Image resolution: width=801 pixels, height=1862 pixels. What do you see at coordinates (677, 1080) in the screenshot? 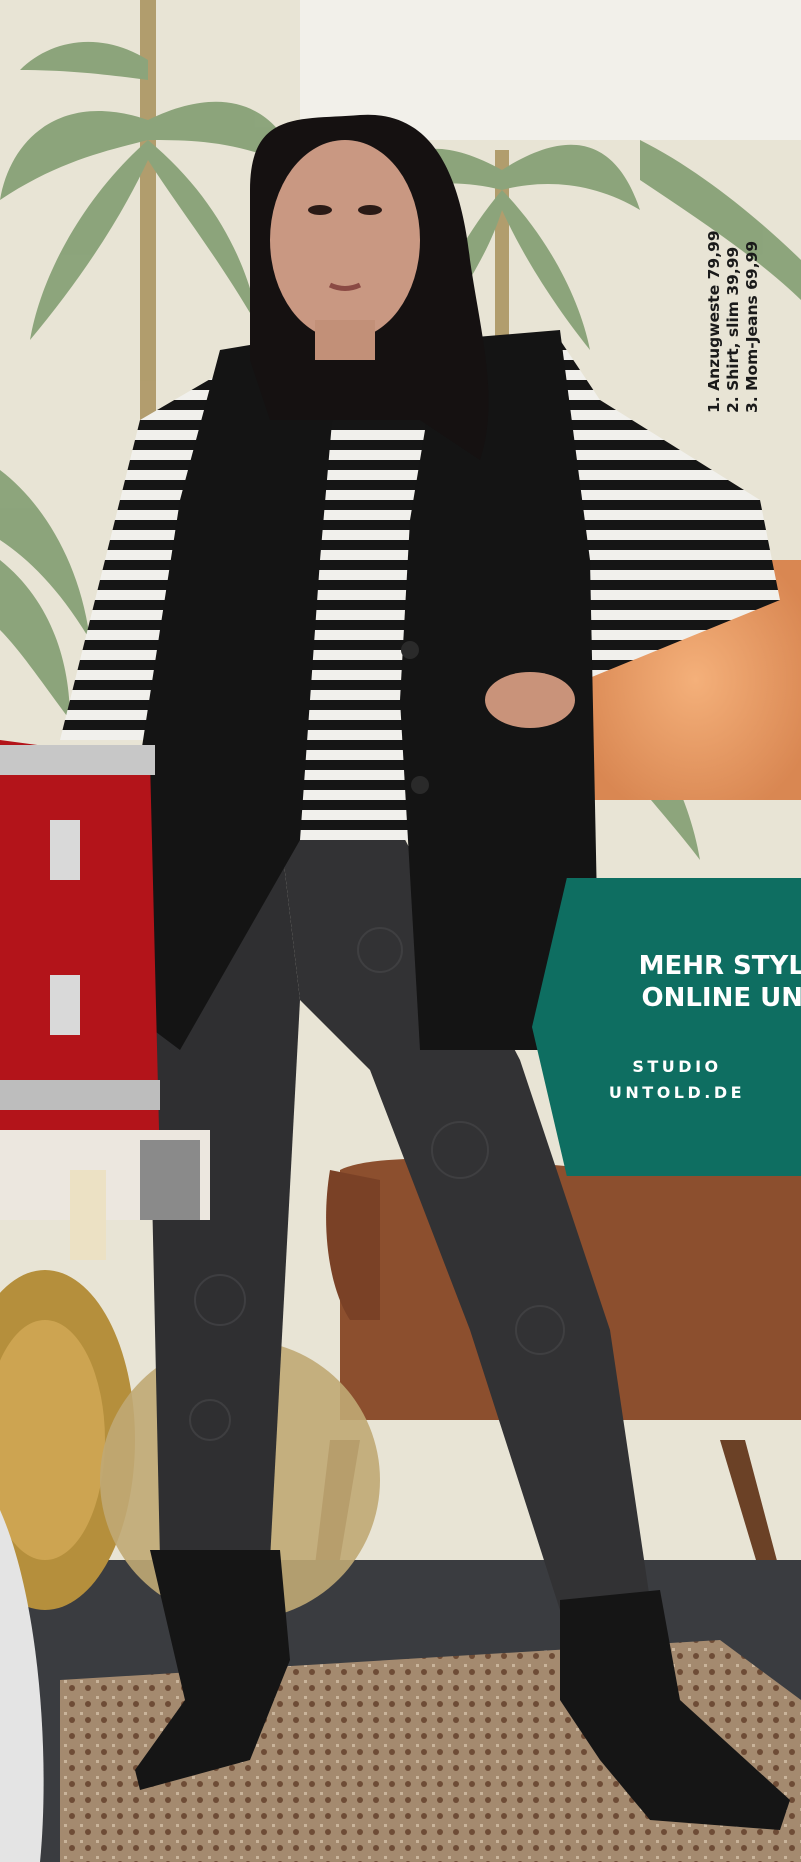
I see `promo-link: STUDIO UNTOLD.DE` at bounding box center [677, 1080].